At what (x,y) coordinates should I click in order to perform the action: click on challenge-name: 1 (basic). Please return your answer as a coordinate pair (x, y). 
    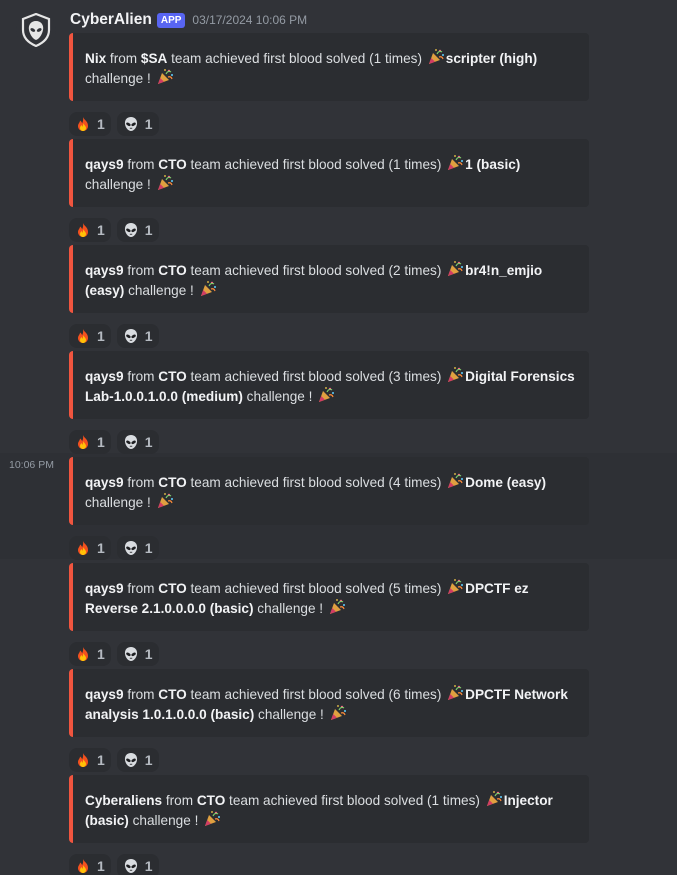
    Looking at the image, I should click on (493, 164).